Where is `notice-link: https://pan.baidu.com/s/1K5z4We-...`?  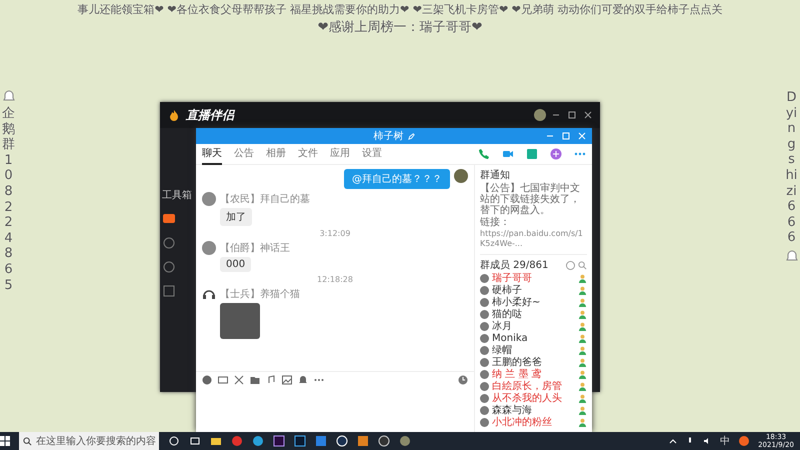
notice-link: https://pan.baidu.com/s/1K5z4We-... is located at coordinates (533, 239).